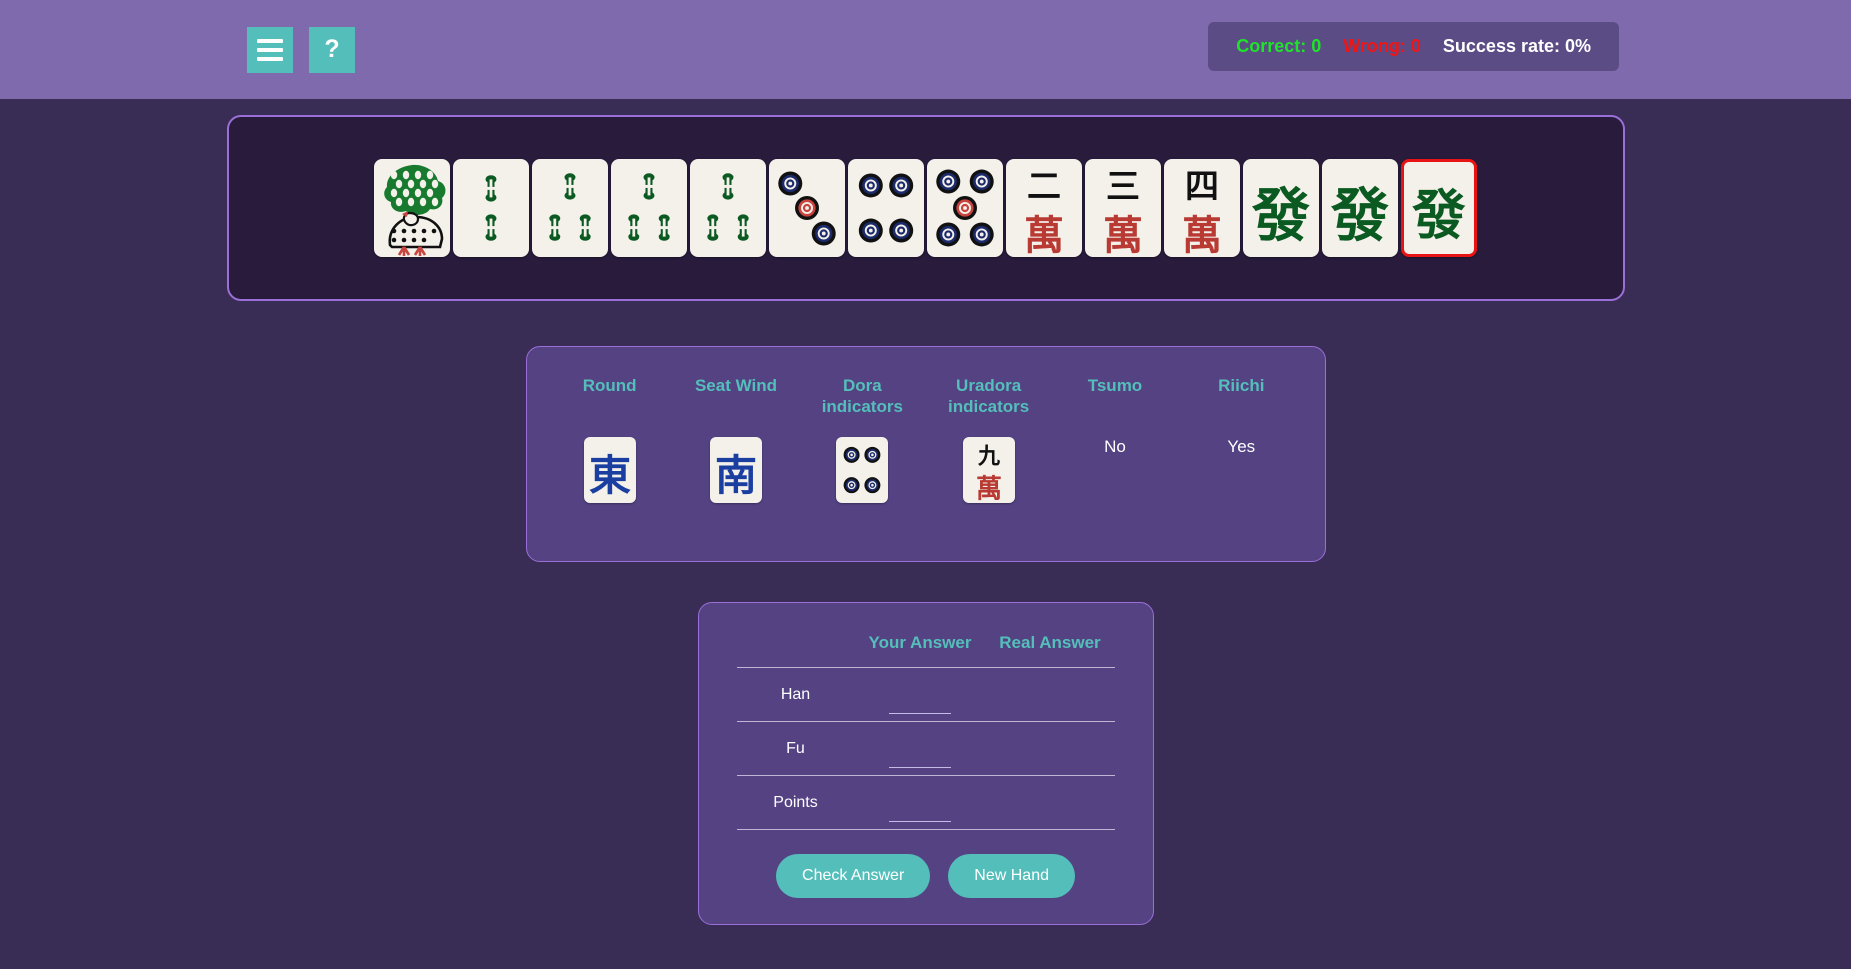 This screenshot has height=969, width=1851. Describe the element at coordinates (1011, 876) in the screenshot. I see `new-hand-button: New Hand` at that location.